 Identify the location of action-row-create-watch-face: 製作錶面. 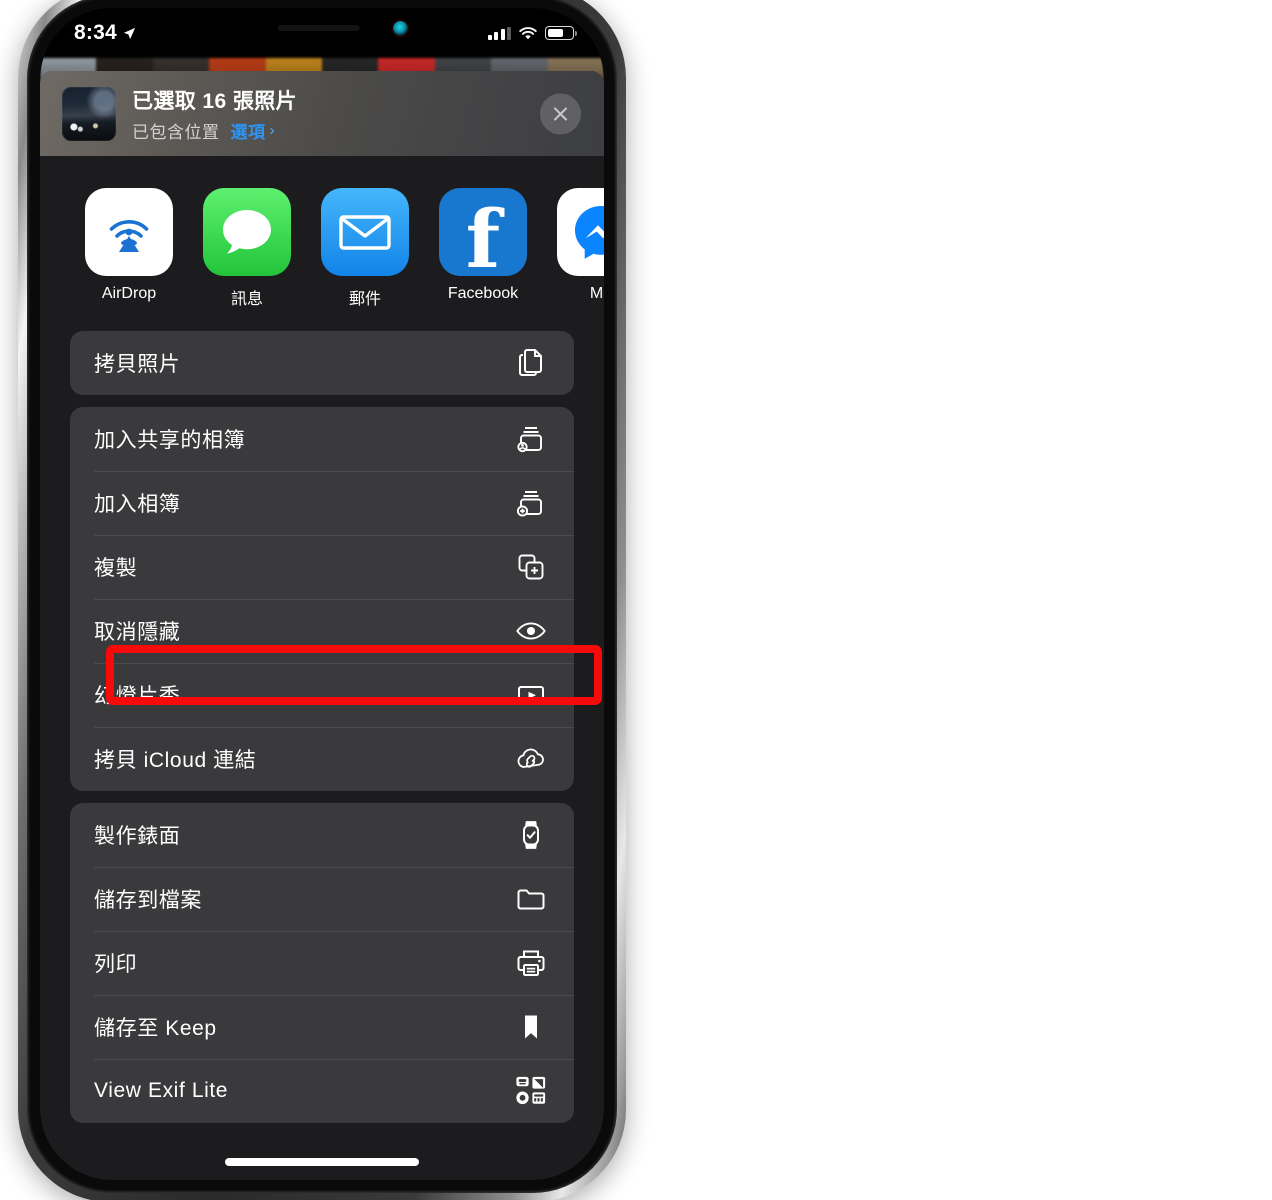
(322, 835).